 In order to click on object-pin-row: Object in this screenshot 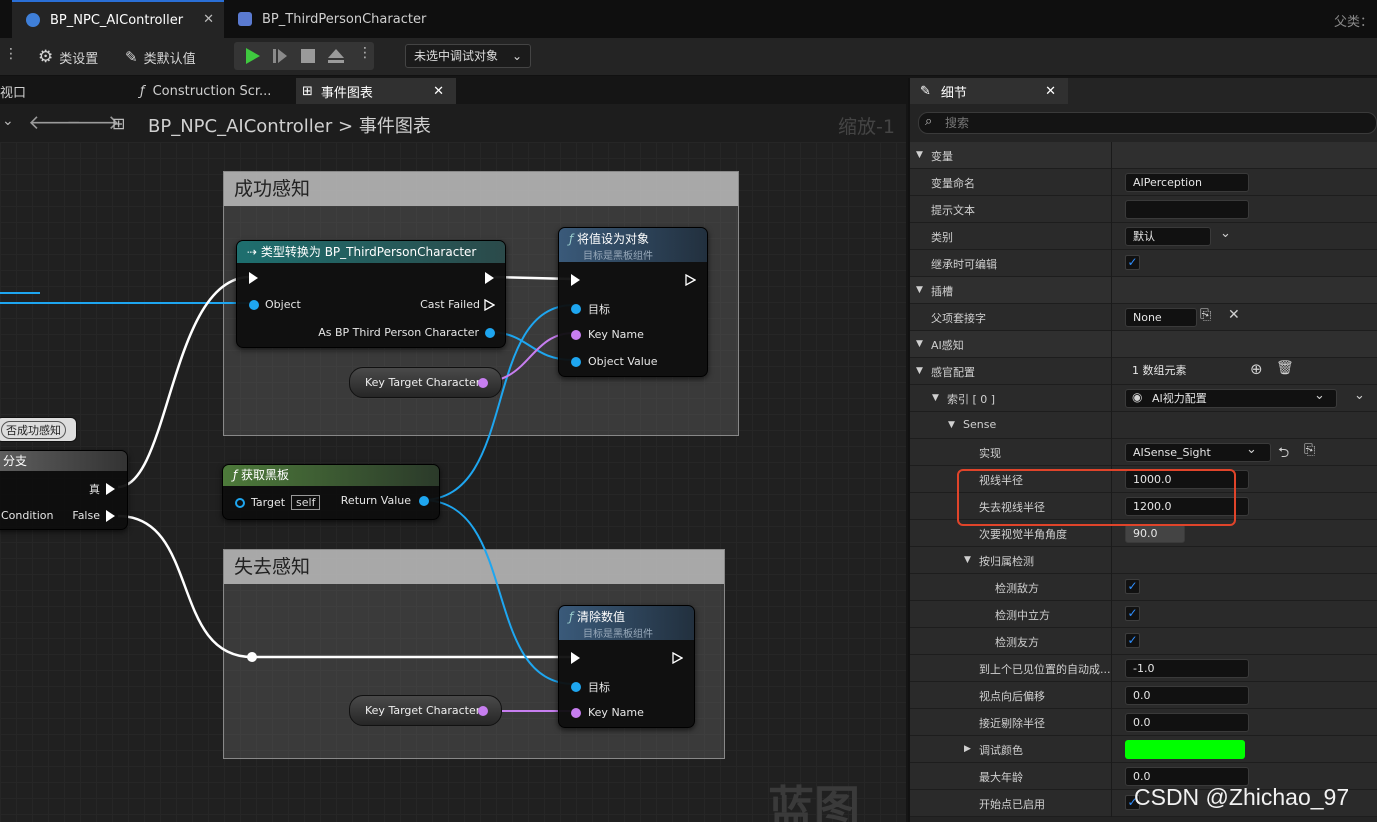, I will do `click(275, 304)`.